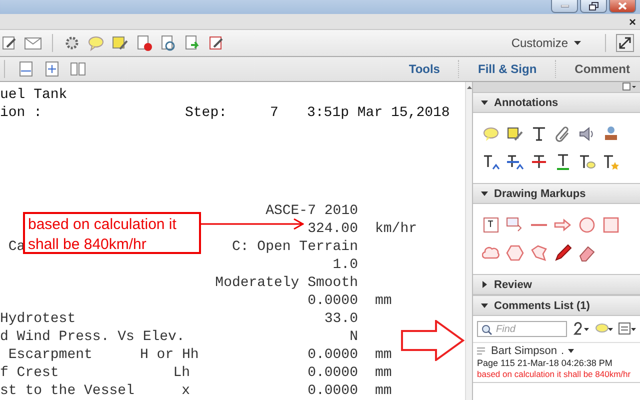  Describe the element at coordinates (587, 162) in the screenshot. I see `text-comment-icon` at that location.